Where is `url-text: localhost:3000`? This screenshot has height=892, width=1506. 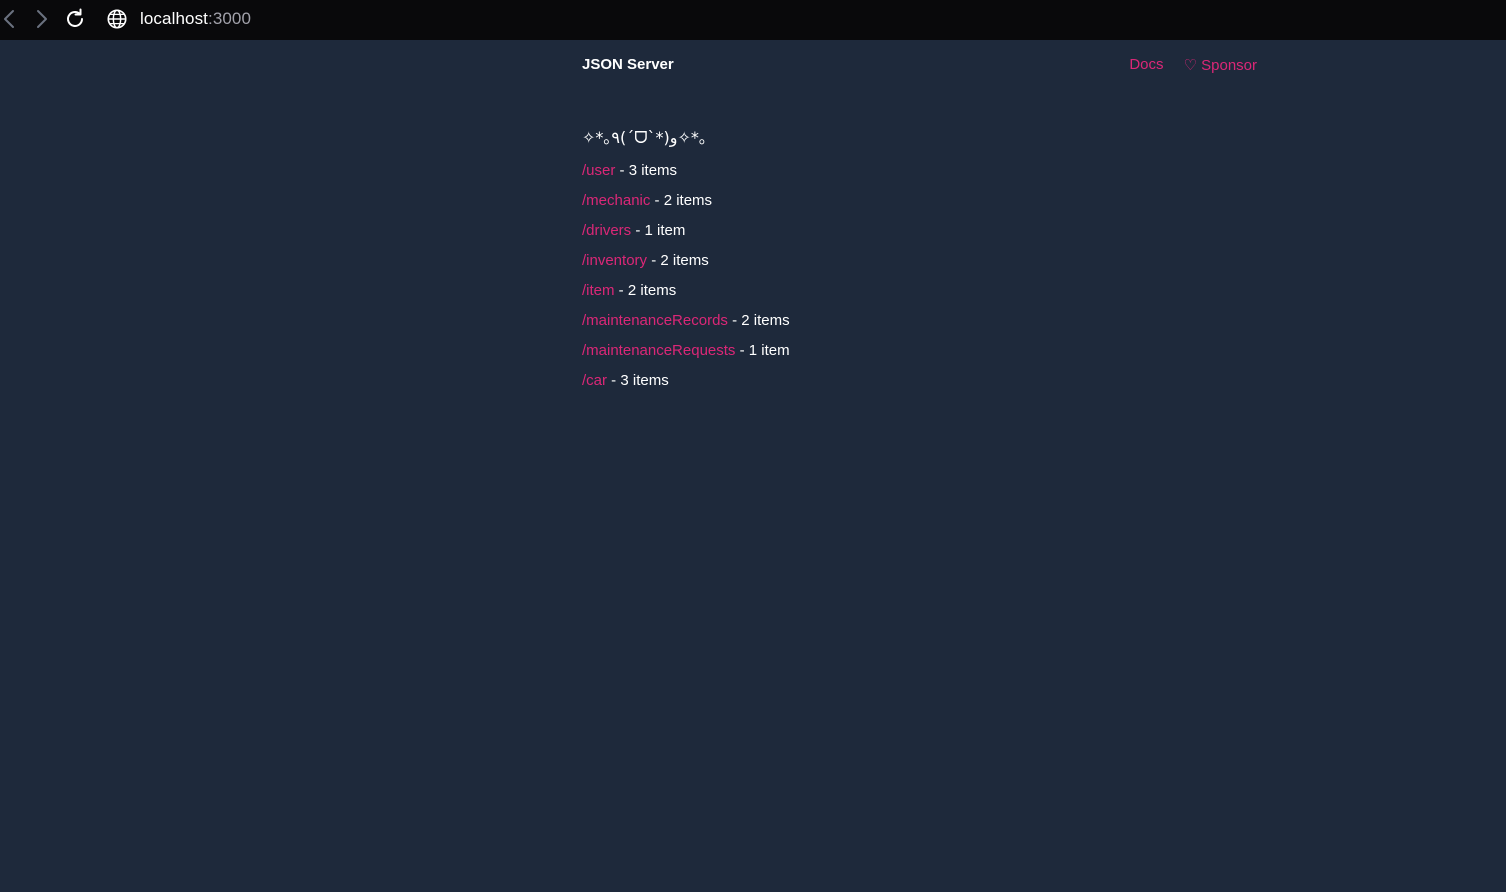
url-text: localhost:3000 is located at coordinates (195, 19).